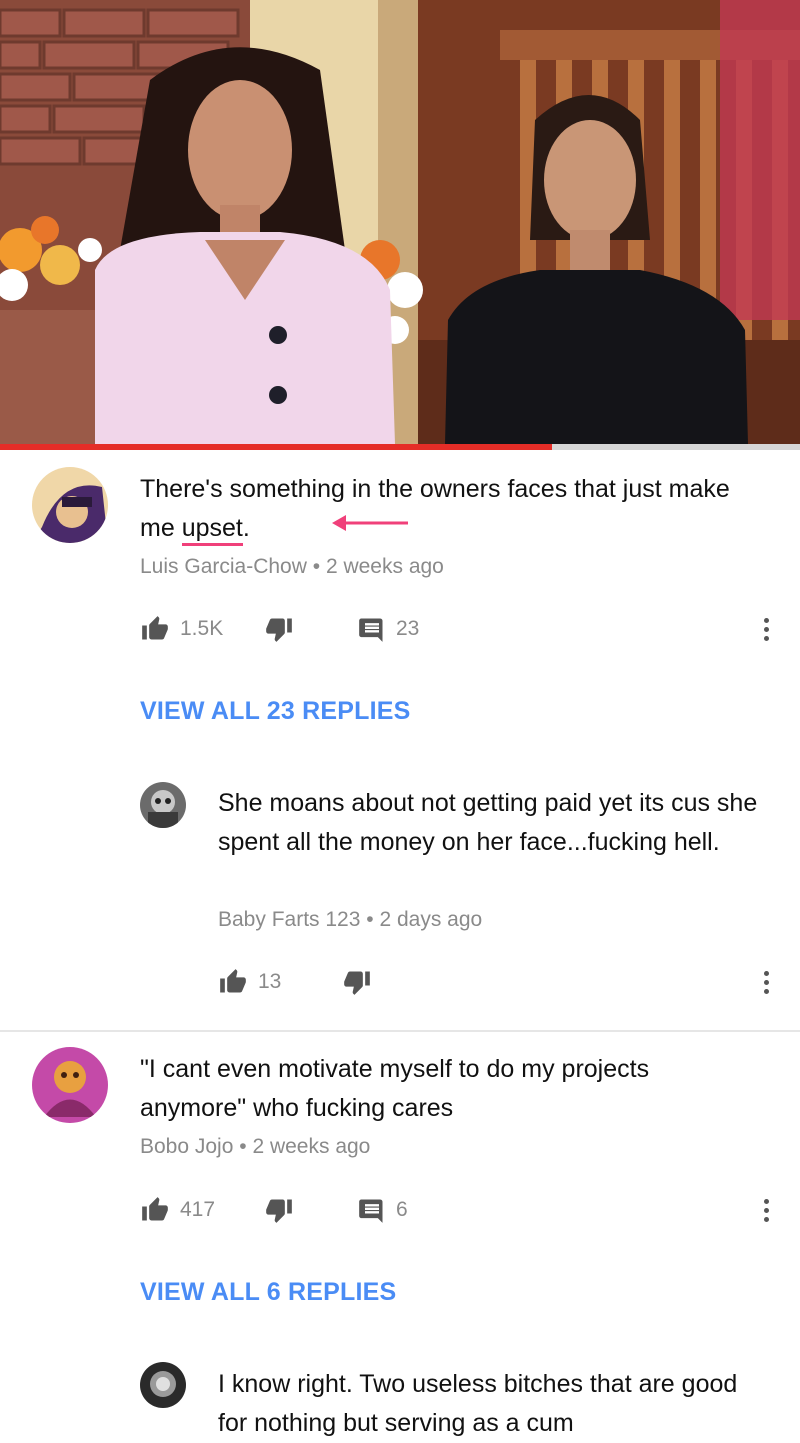 The image size is (800, 1443). What do you see at coordinates (212, 530) in the screenshot?
I see `highlighted-word: upset` at bounding box center [212, 530].